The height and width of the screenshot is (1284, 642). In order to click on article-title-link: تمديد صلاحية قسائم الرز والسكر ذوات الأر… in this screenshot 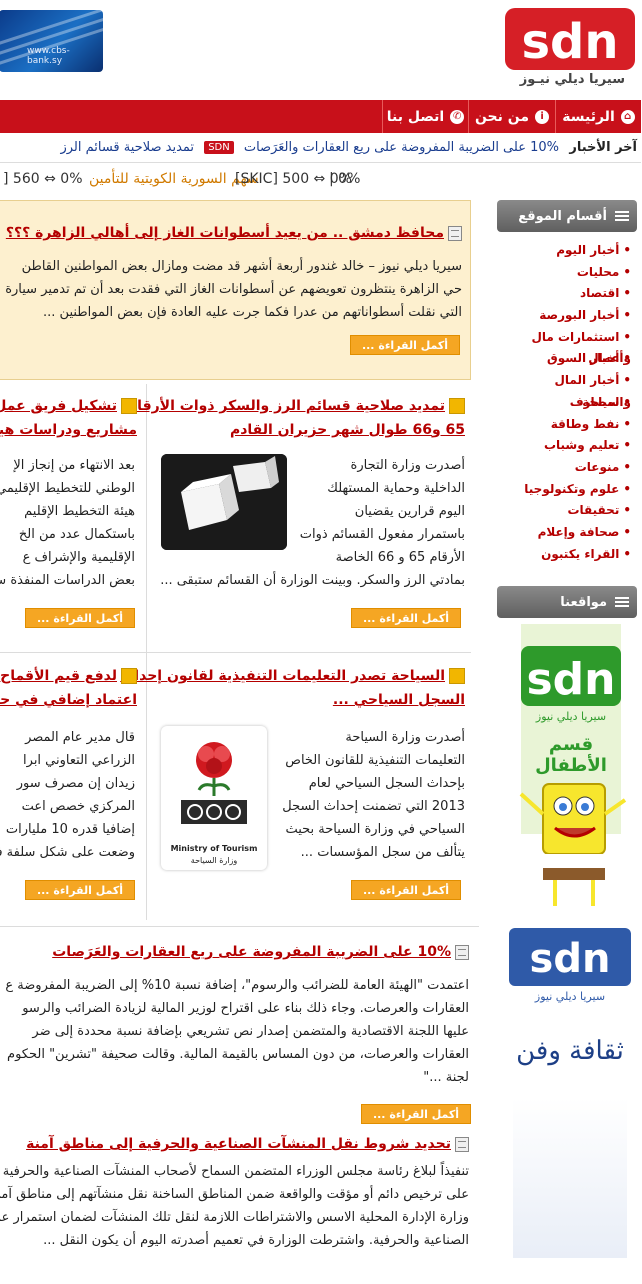, I will do `click(297, 406)`.